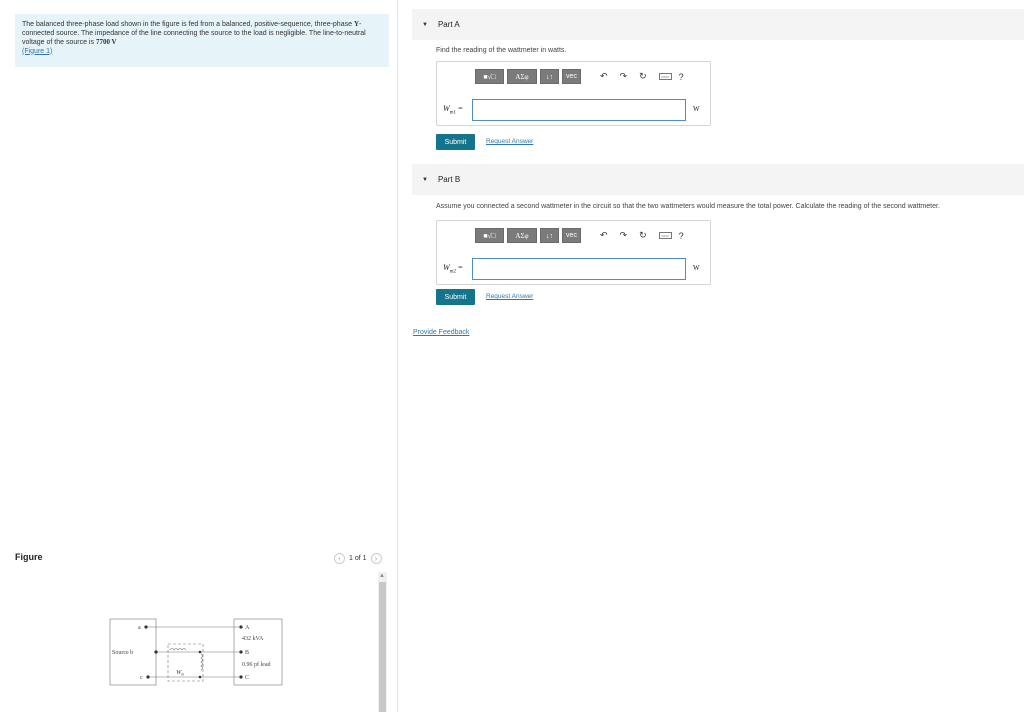 The image size is (1024, 712). I want to click on part-a-request-answer-link: Request Answer, so click(509, 141).